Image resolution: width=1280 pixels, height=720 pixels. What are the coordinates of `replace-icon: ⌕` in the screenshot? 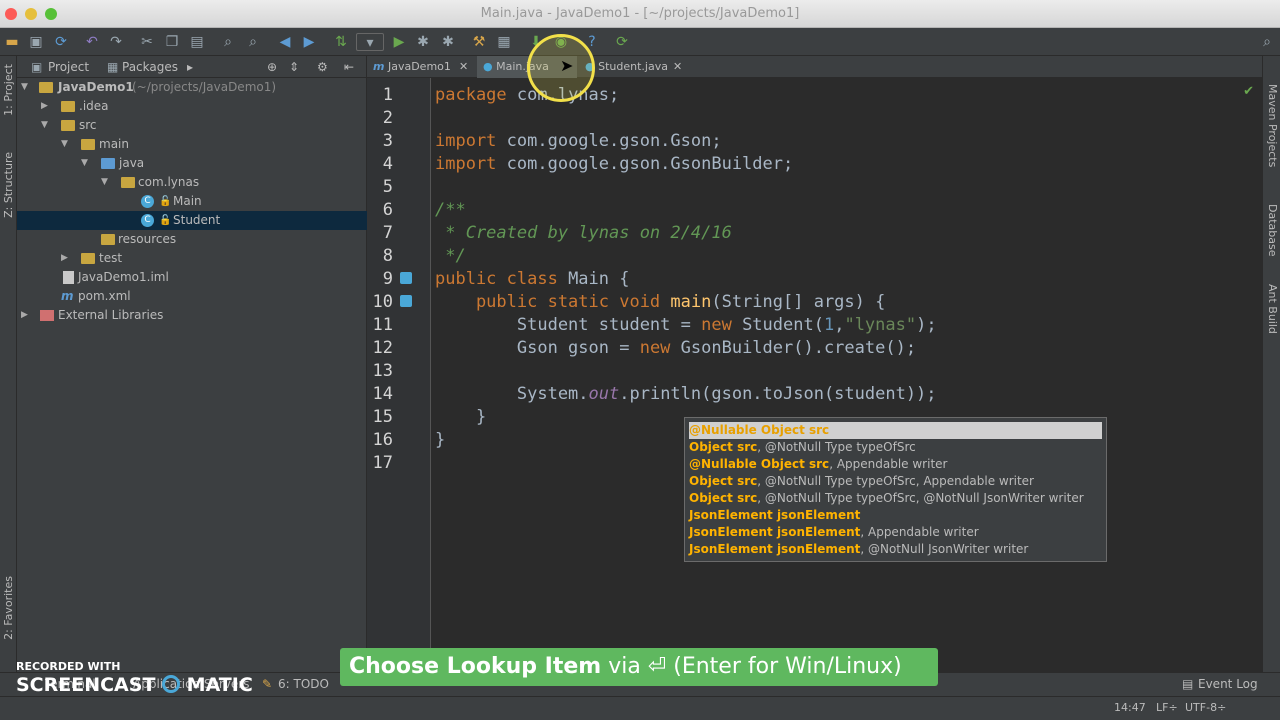 It's located at (253, 42).